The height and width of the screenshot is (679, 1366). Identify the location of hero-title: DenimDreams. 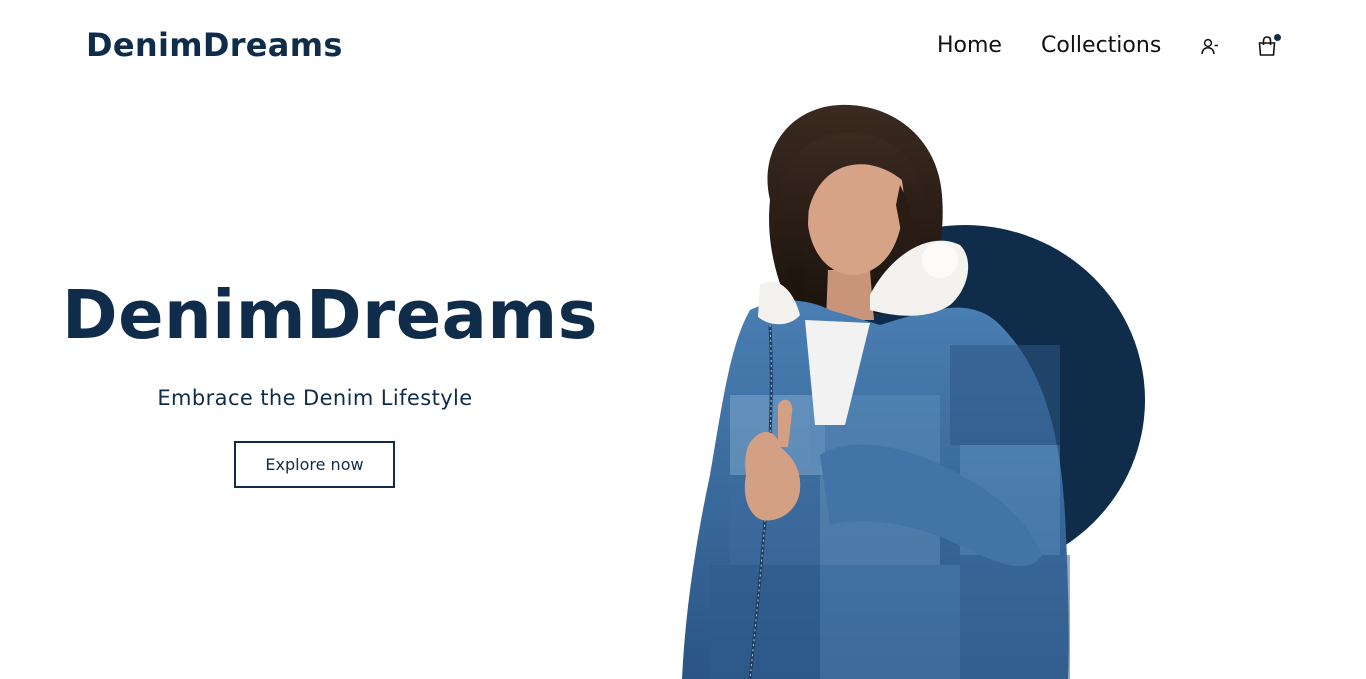
(330, 315).